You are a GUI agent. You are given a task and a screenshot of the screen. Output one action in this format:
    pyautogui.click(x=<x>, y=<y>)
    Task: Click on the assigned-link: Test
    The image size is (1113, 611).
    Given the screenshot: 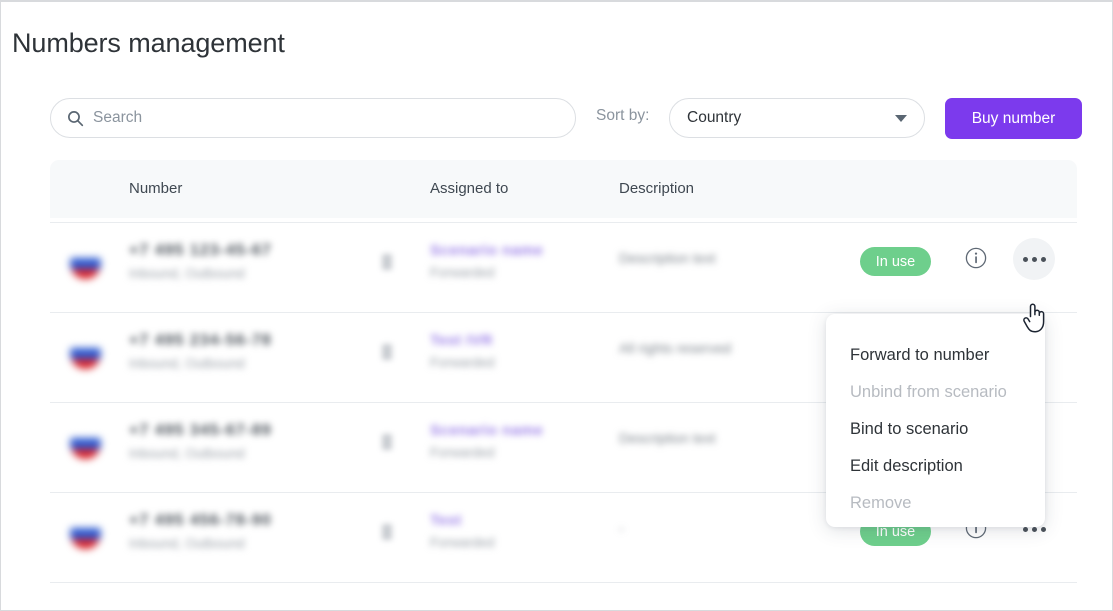 What is the action you would take?
    pyautogui.click(x=462, y=520)
    